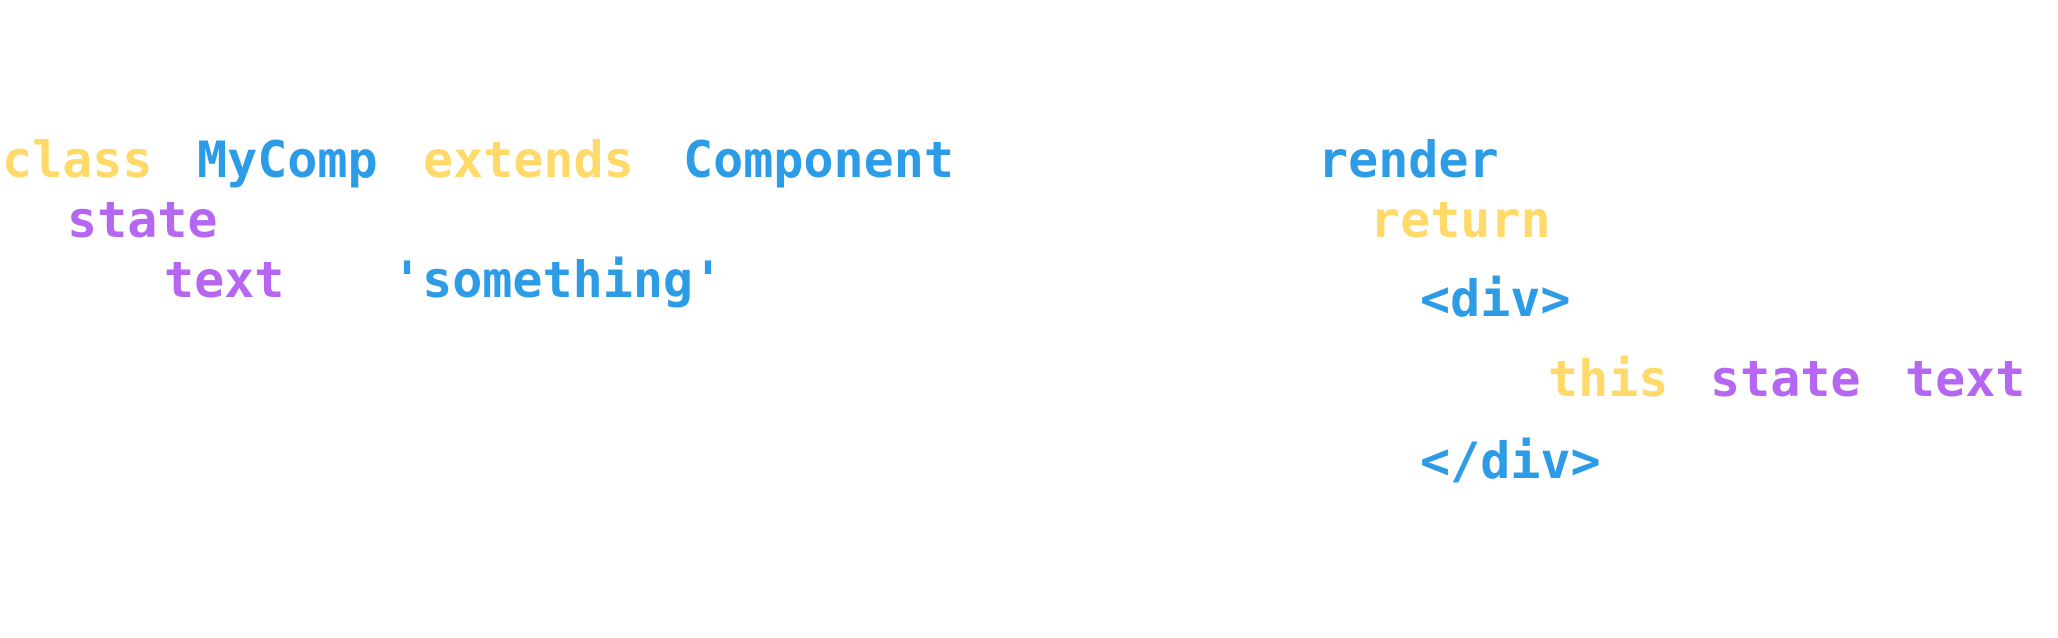 The width and height of the screenshot is (2058, 638). Describe the element at coordinates (1785, 379) in the screenshot. I see `state-reference: state` at that location.